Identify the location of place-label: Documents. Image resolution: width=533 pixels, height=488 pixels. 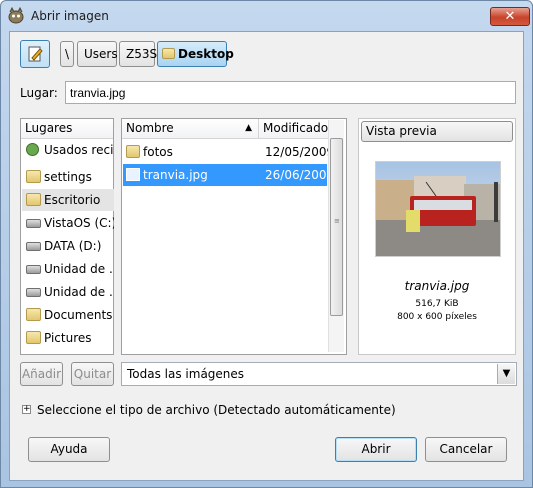
(78, 315).